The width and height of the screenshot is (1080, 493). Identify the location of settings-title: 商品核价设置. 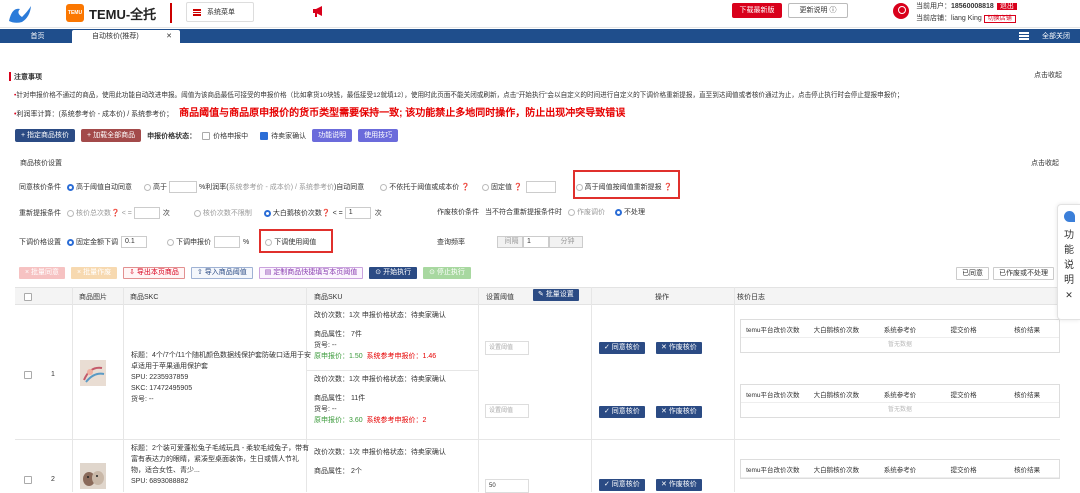
(41, 163).